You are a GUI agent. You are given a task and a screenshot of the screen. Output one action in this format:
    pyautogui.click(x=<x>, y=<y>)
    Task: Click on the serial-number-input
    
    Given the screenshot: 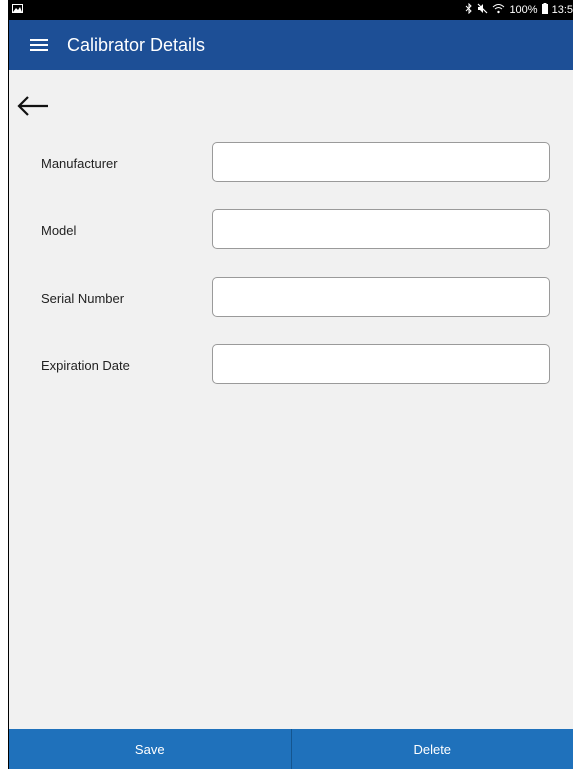 What is the action you would take?
    pyautogui.click(x=381, y=297)
    